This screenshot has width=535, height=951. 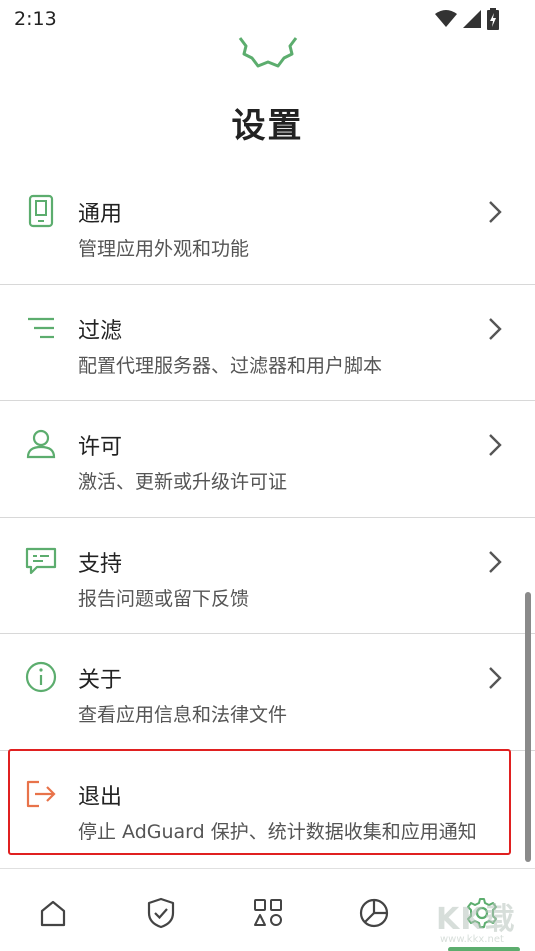 What do you see at coordinates (267, 692) in the screenshot?
I see `settings-item-about: 关于 查看应用信息和法律文件` at bounding box center [267, 692].